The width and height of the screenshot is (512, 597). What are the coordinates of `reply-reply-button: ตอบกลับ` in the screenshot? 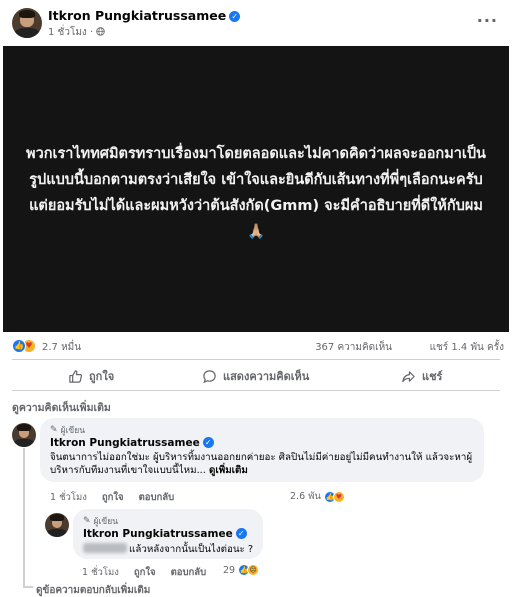 It's located at (189, 572).